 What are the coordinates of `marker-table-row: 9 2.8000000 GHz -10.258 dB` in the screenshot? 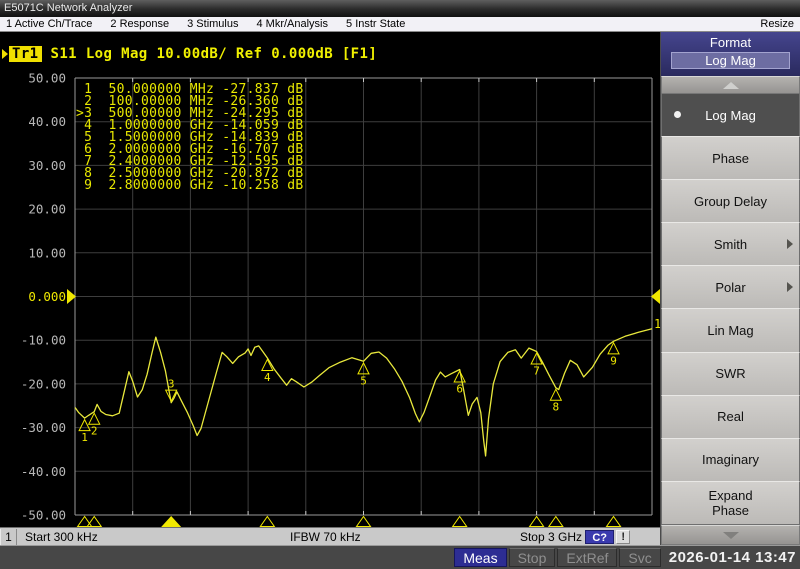 It's located at (190, 185).